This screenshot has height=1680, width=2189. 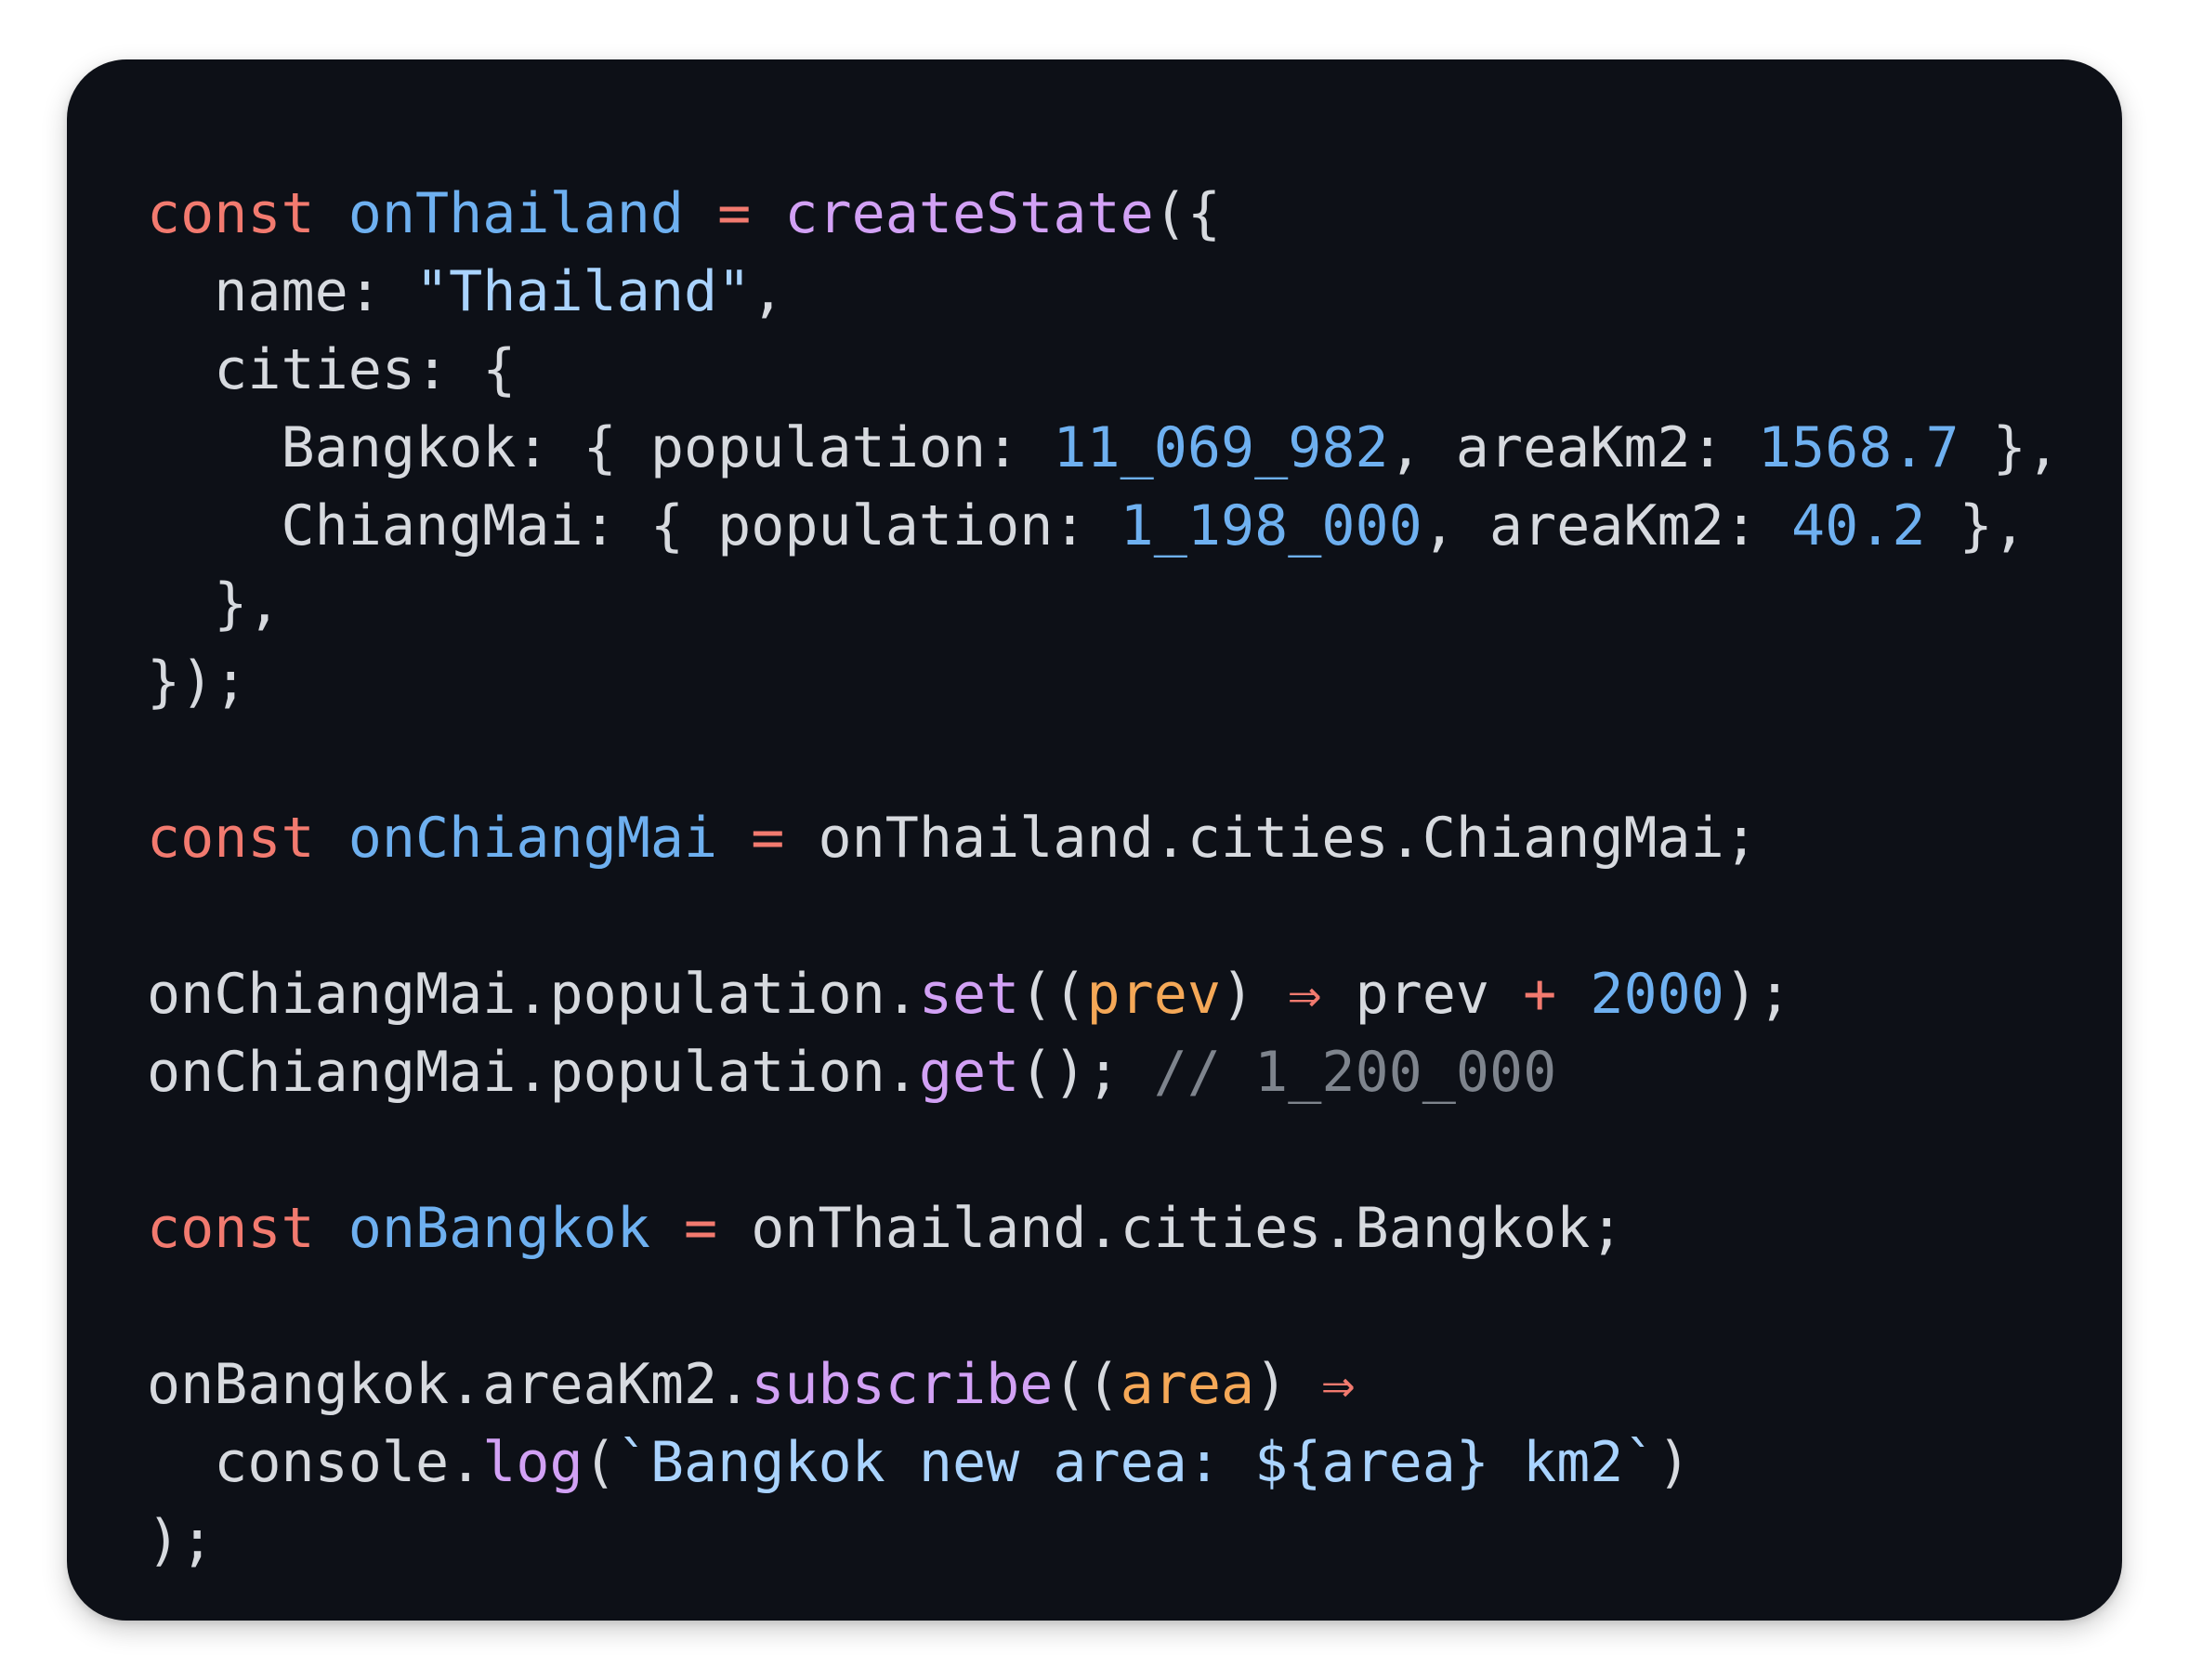 What do you see at coordinates (532, 838) in the screenshot?
I see `code-token: onChiangMai` at bounding box center [532, 838].